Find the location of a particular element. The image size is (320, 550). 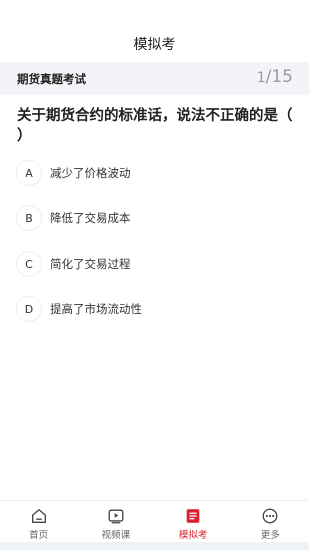

option-letter: D is located at coordinates (29, 309).